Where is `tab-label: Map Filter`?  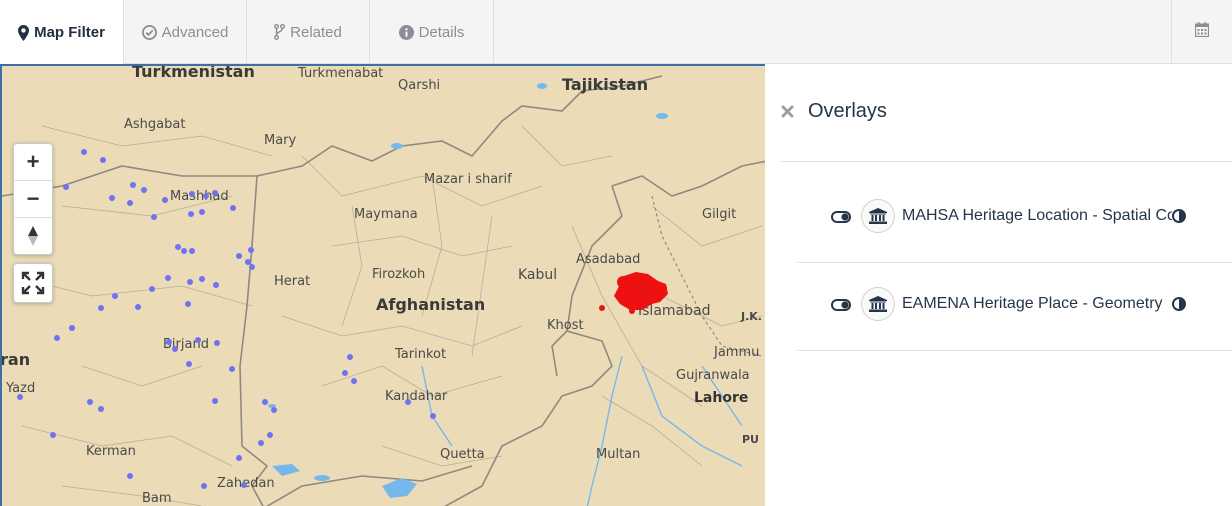 tab-label: Map Filter is located at coordinates (69, 32).